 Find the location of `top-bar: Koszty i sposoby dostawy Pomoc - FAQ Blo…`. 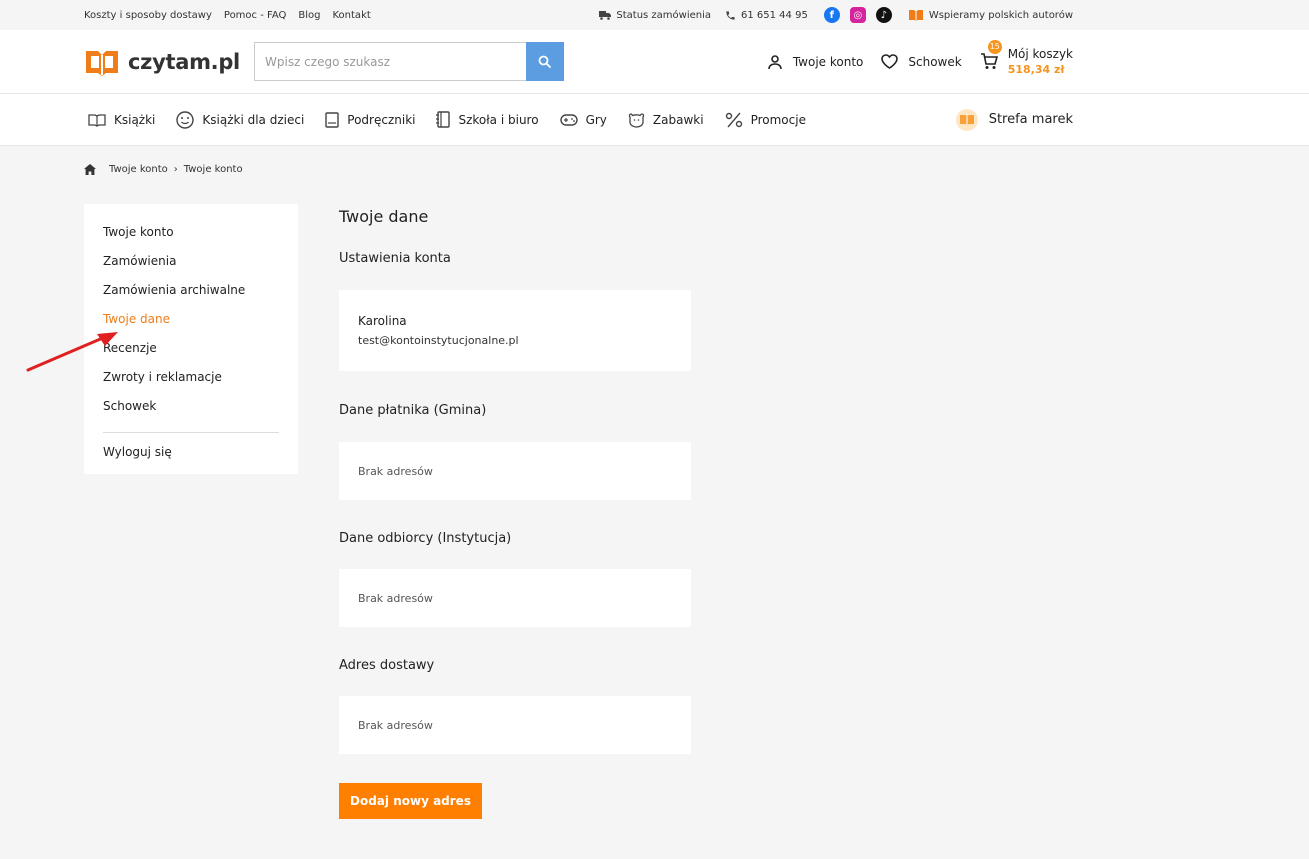

top-bar: Koszty i sposoby dostawy Pomoc - FAQ Blo… is located at coordinates (654, 15).